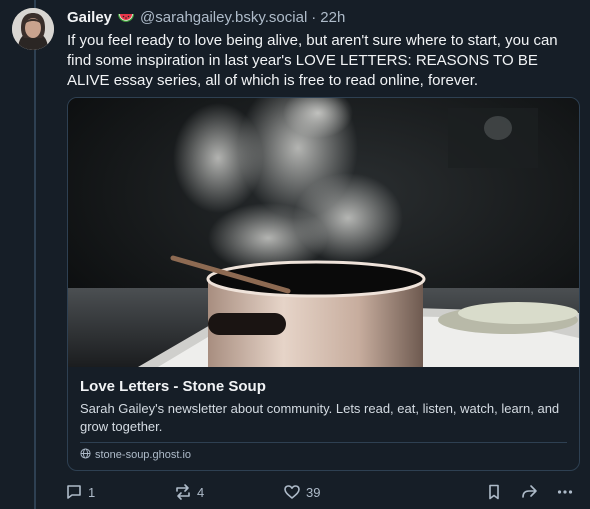 This screenshot has width=590, height=509. Describe the element at coordinates (74, 492) in the screenshot. I see `reply-icon` at that location.